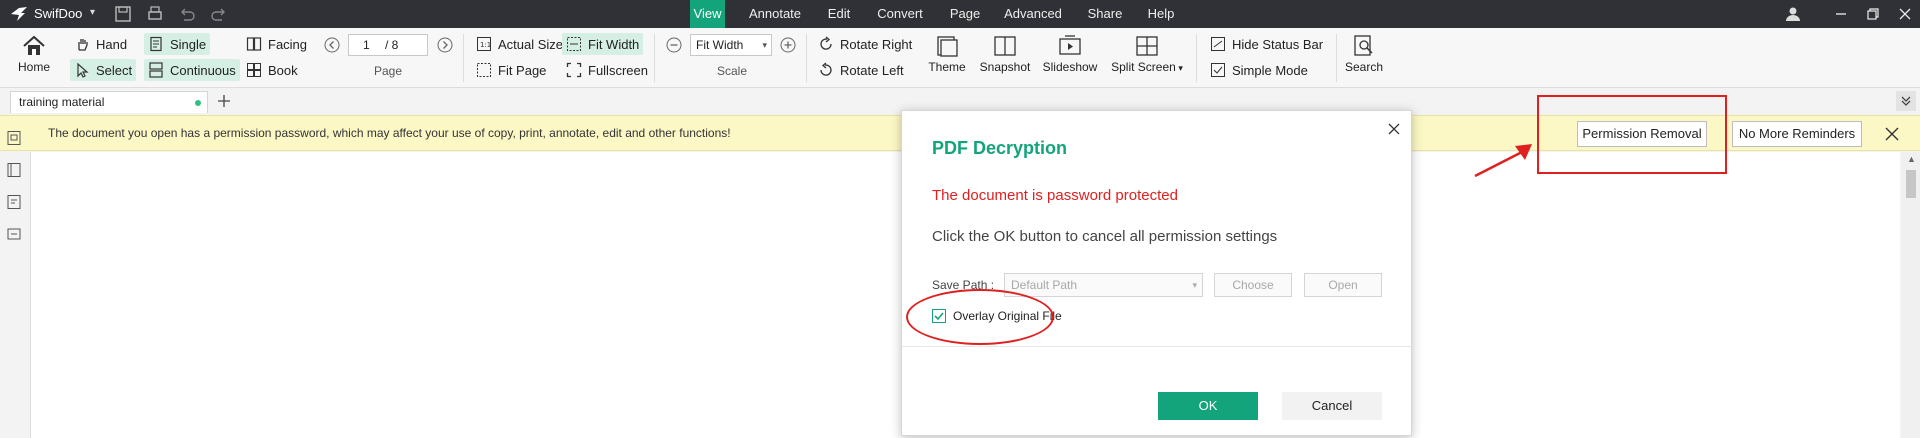 This screenshot has height=438, width=1920. I want to click on home-button: Home, so click(34, 54).